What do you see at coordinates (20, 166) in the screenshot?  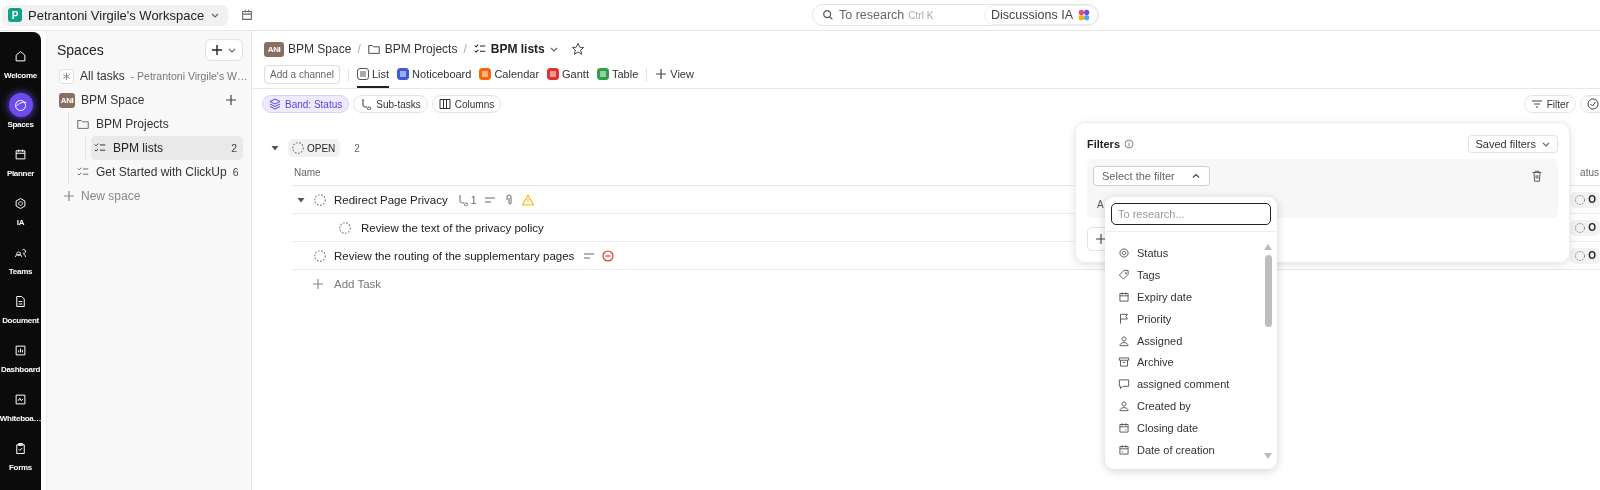 I see `rail-item: Planner` at bounding box center [20, 166].